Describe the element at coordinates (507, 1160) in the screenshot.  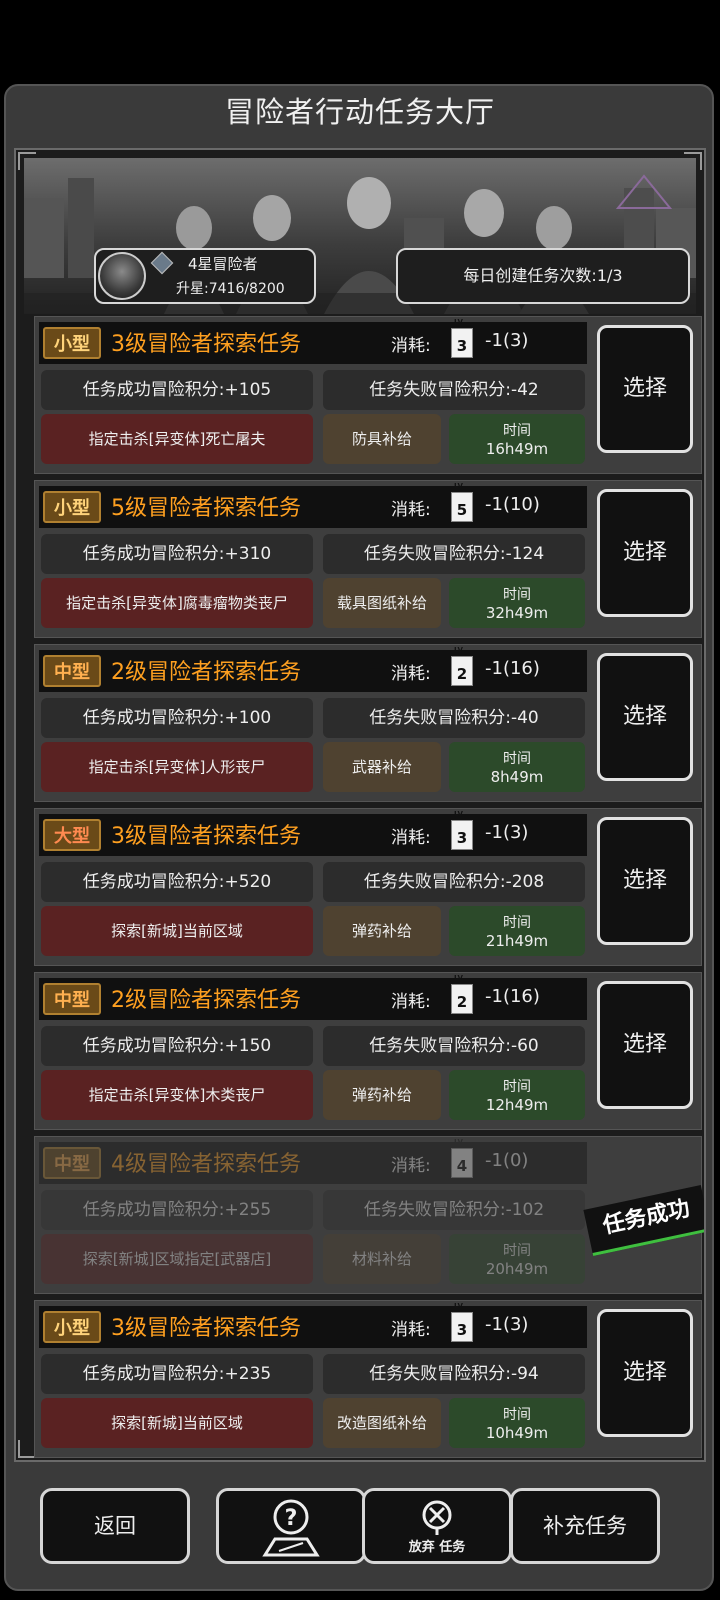
I see `cost-value: -1(0)` at that location.